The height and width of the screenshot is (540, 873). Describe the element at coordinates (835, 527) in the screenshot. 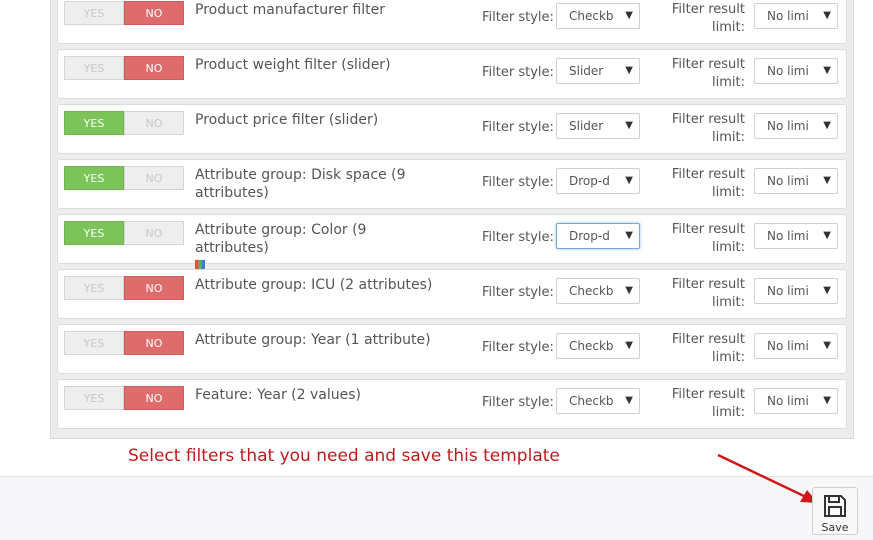

I see `save-label: Save` at that location.